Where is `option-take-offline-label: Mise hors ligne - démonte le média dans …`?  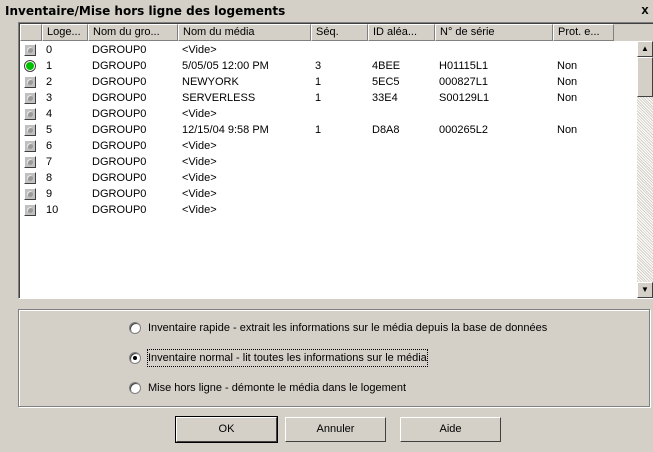
option-take-offline-label: Mise hors ligne - démonte le média dans … is located at coordinates (277, 388).